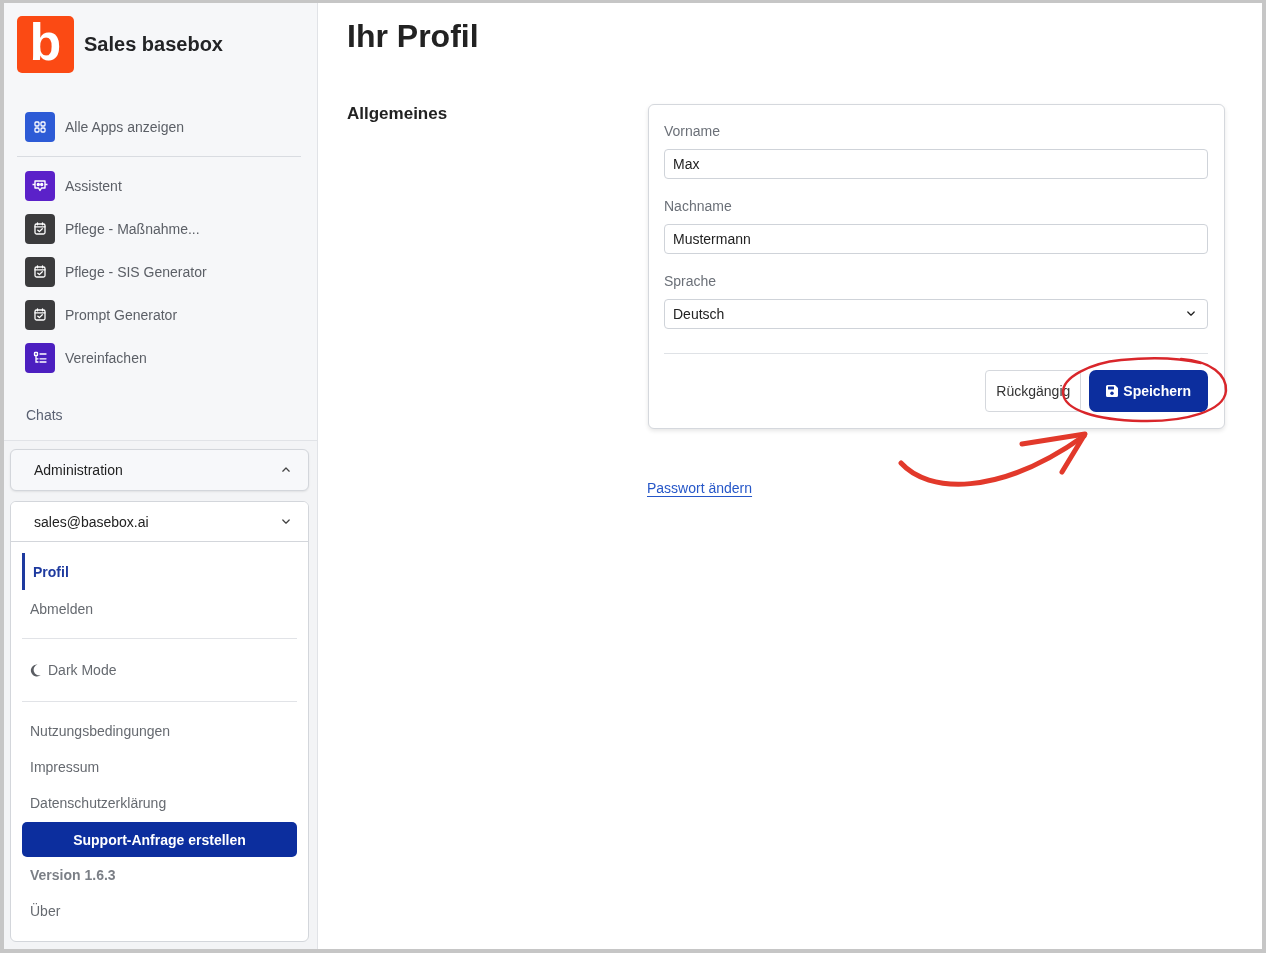  What do you see at coordinates (1148, 391) in the screenshot?
I see `save-button: Speichern` at bounding box center [1148, 391].